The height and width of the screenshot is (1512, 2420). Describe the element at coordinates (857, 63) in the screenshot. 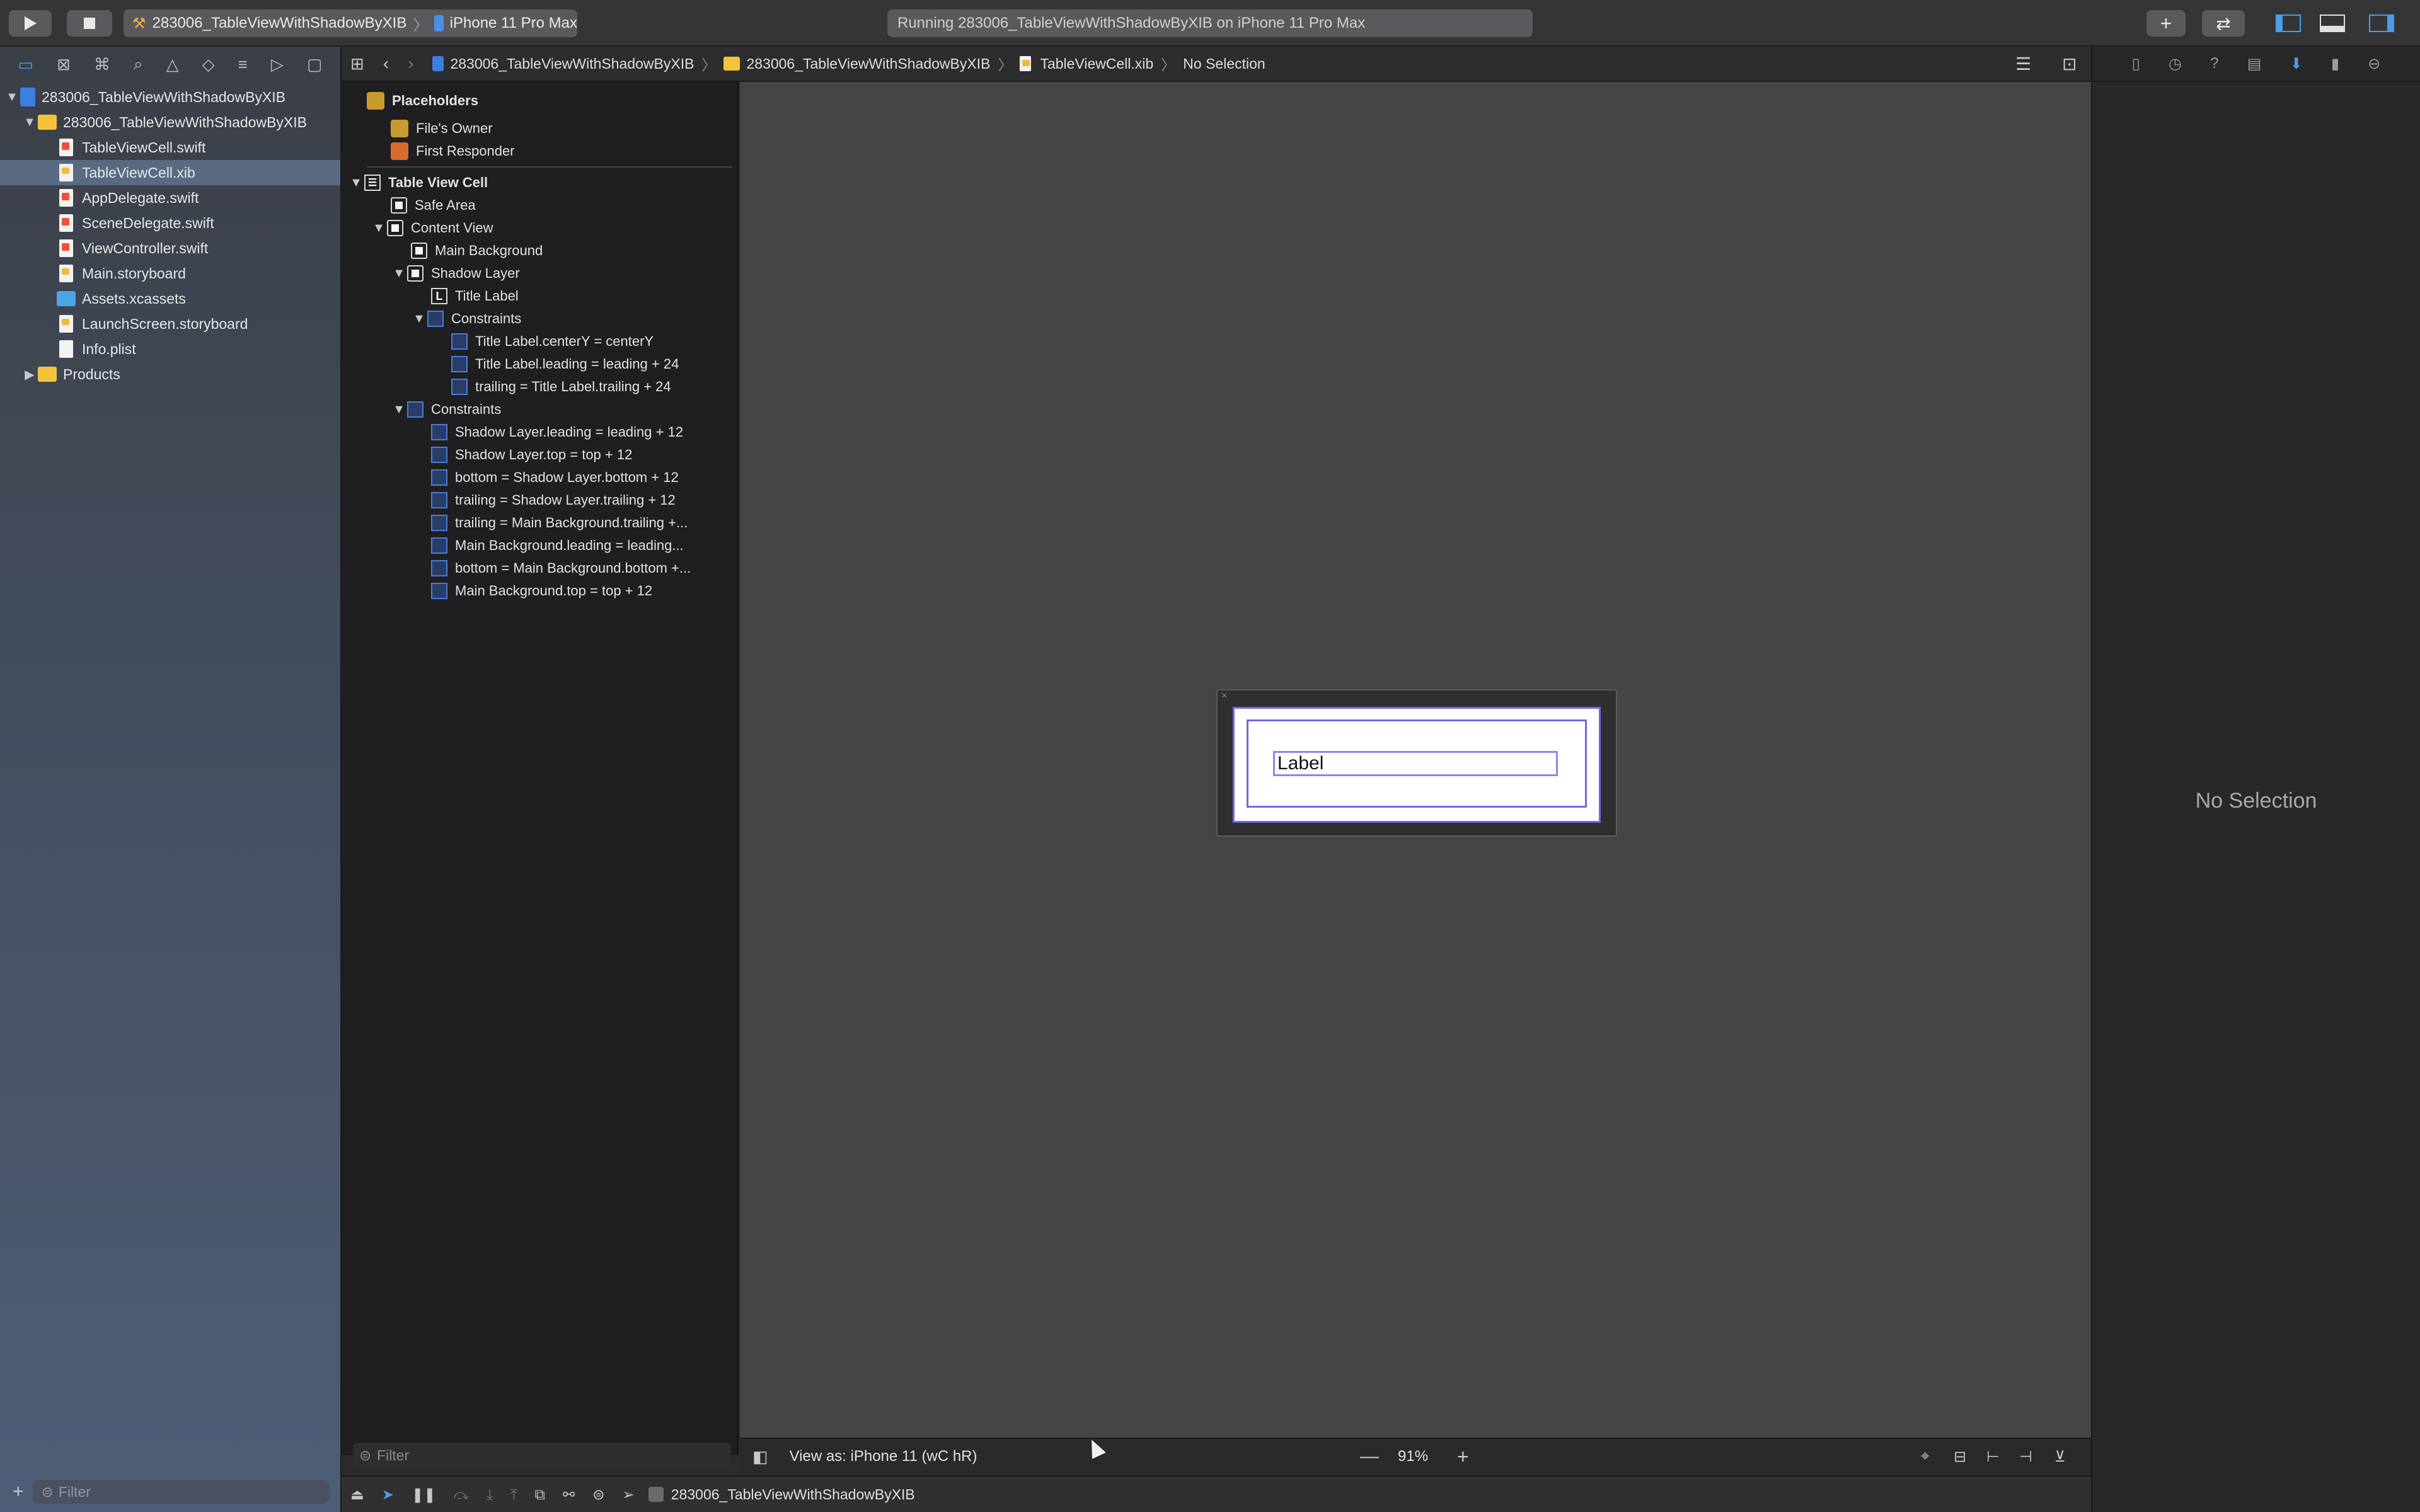

I see `jump-group: 283006_TableViewWithShadowByXIB` at that location.